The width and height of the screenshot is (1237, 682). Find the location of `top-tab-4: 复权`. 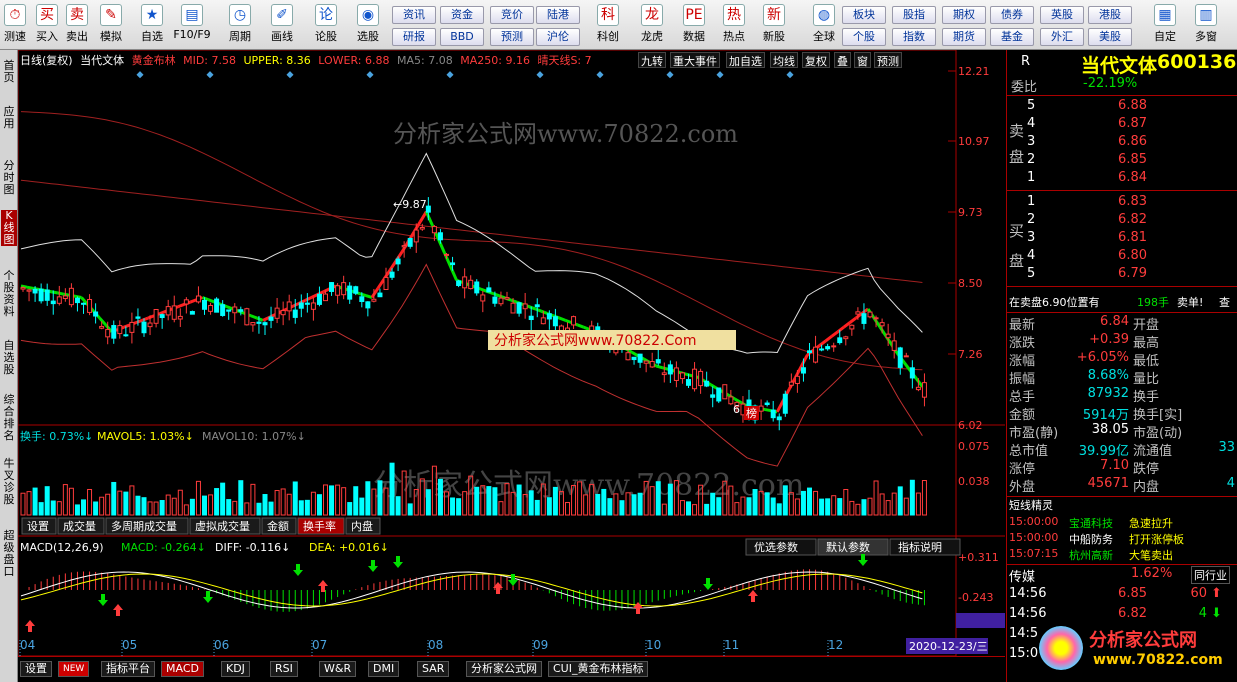

top-tab-4: 复权 is located at coordinates (816, 60).